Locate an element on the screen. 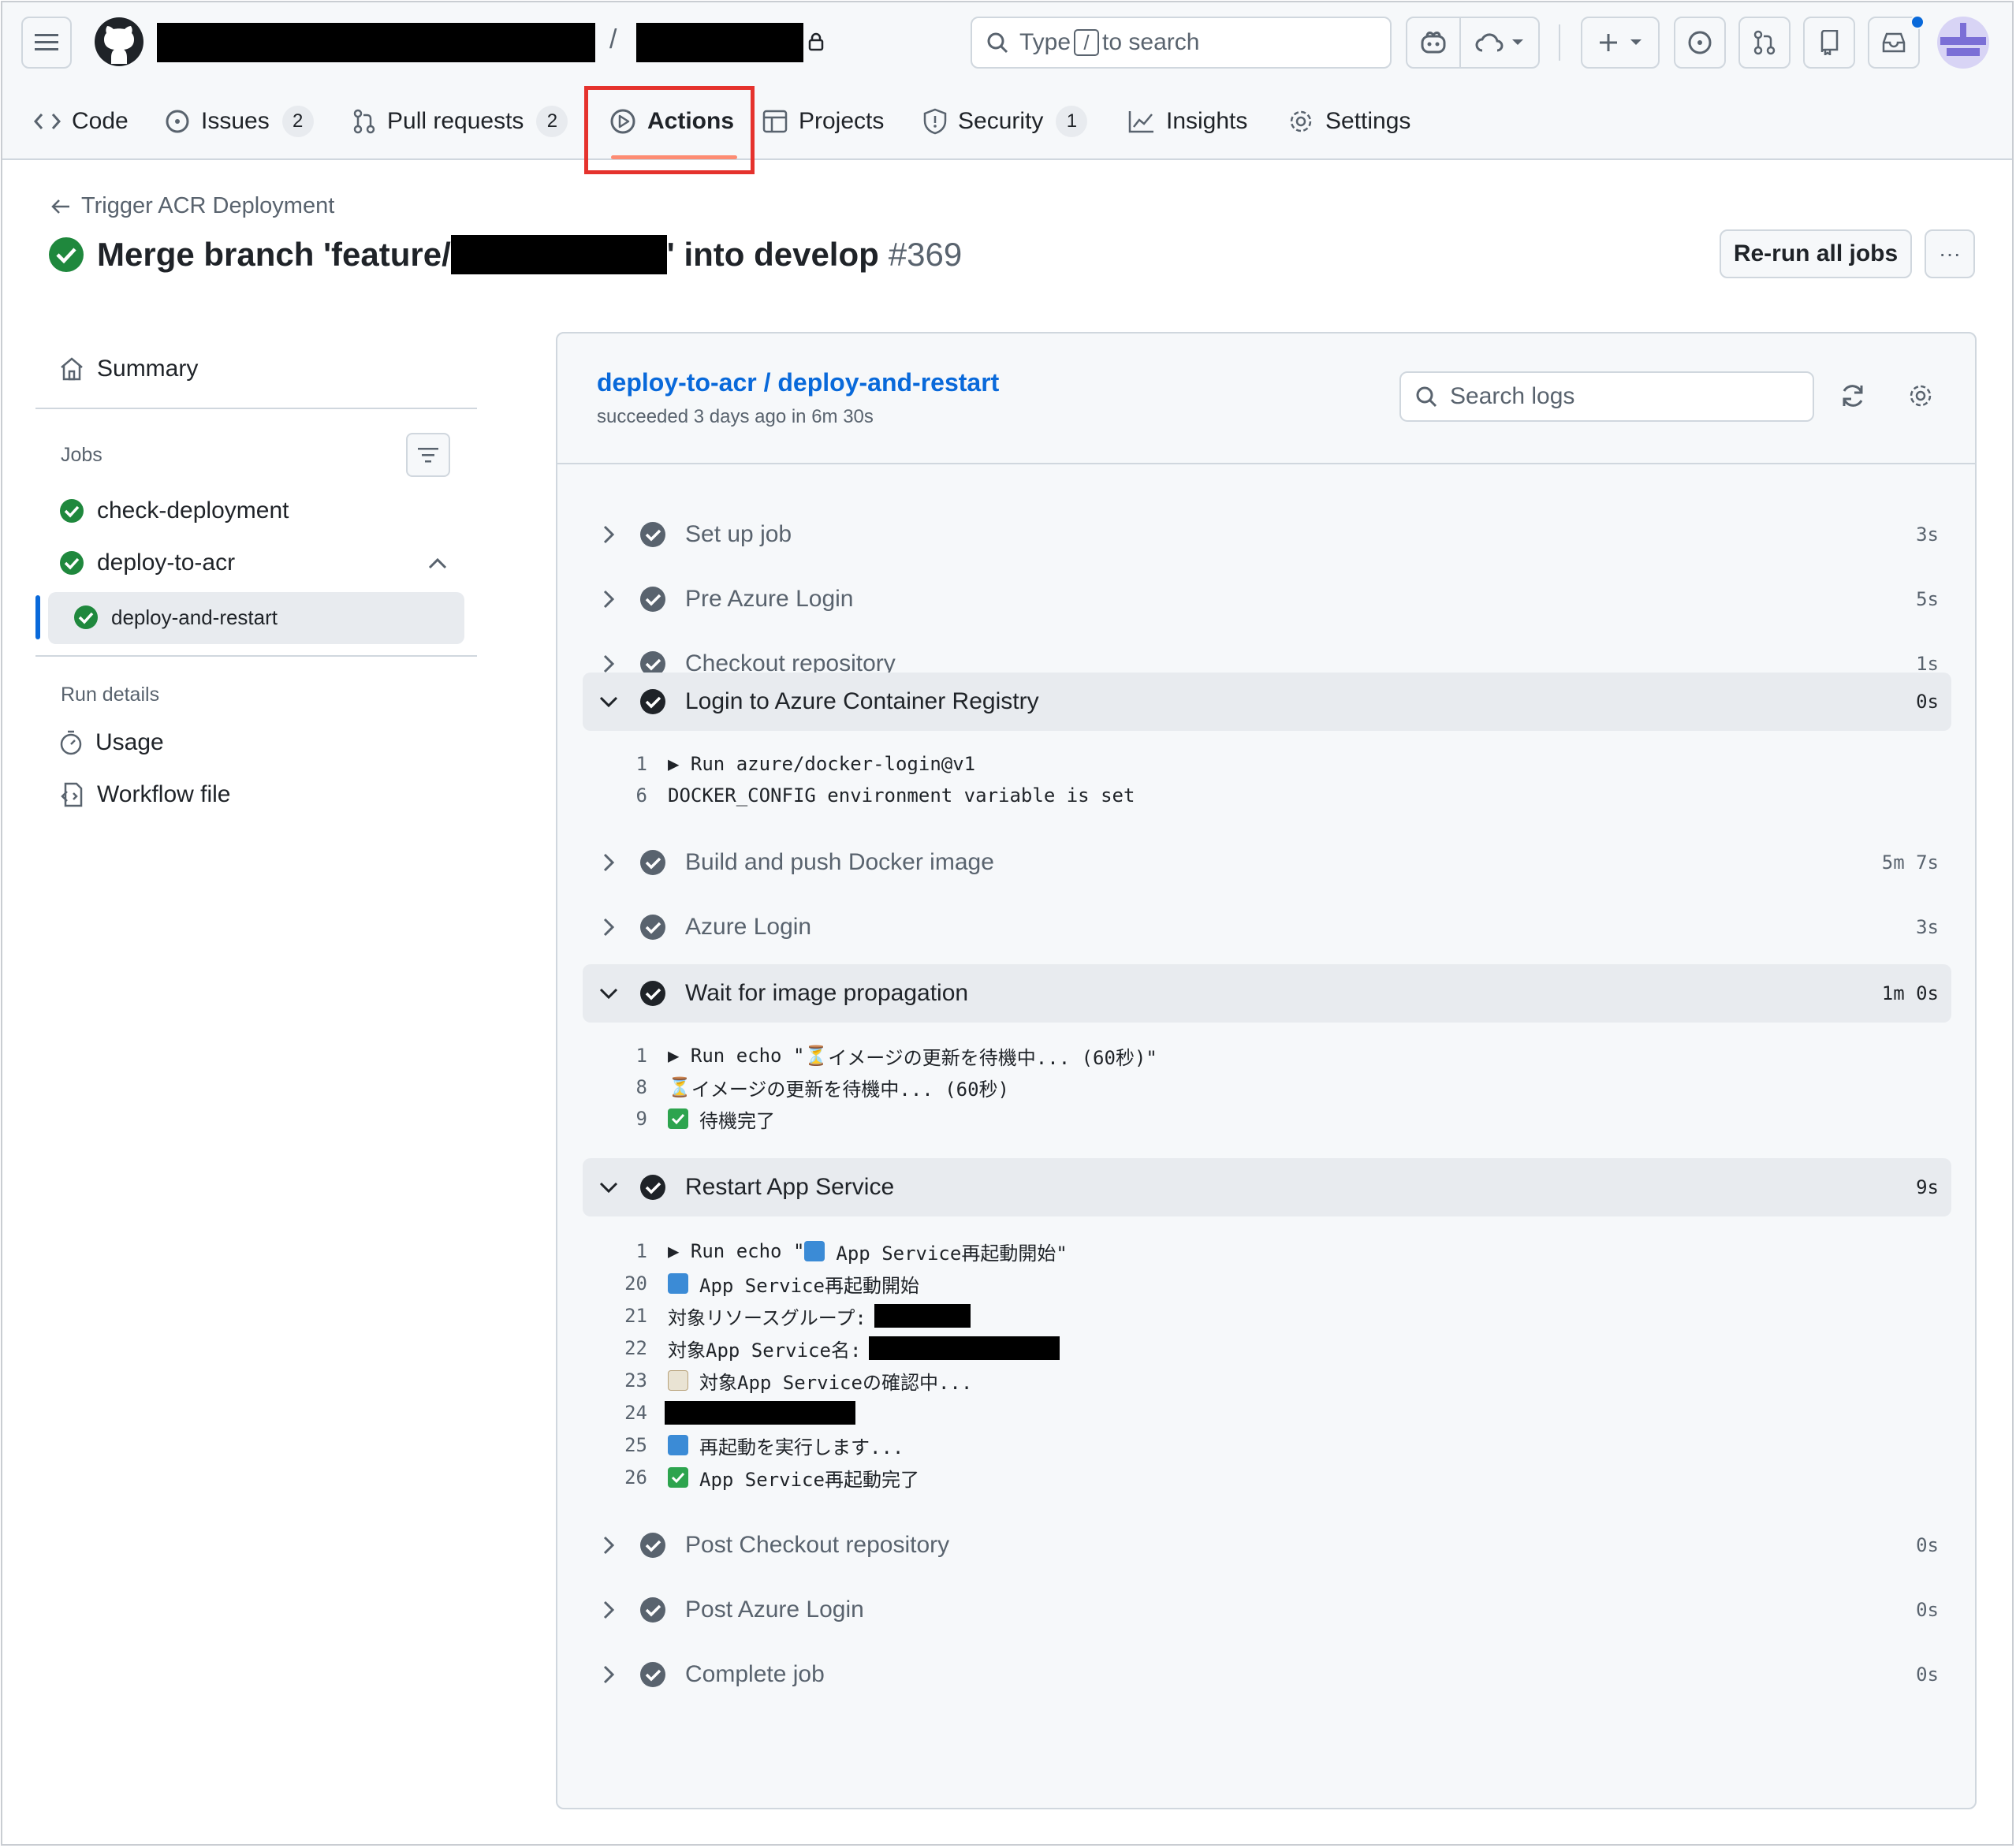 Image resolution: width=2016 pixels, height=1848 pixels. issue-icon is located at coordinates (1700, 42).